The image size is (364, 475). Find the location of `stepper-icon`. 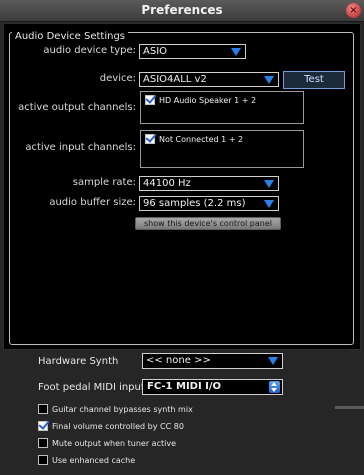

stepper-icon is located at coordinates (274, 387).